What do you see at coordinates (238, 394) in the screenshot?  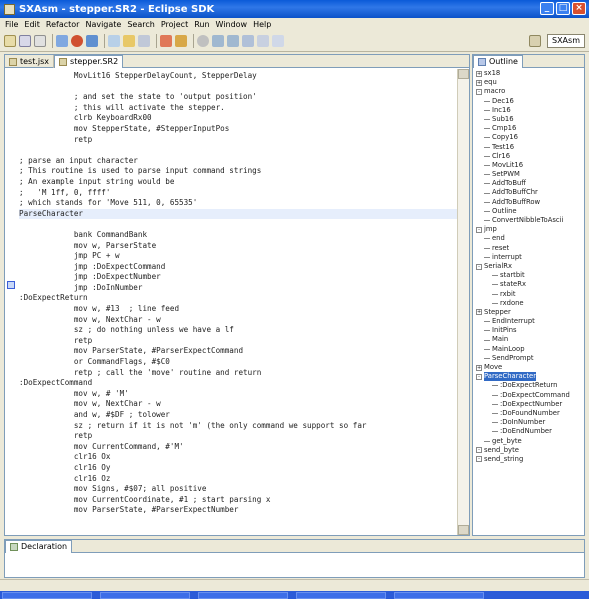 I see `code-line: mov w, # 'M'` at bounding box center [238, 394].